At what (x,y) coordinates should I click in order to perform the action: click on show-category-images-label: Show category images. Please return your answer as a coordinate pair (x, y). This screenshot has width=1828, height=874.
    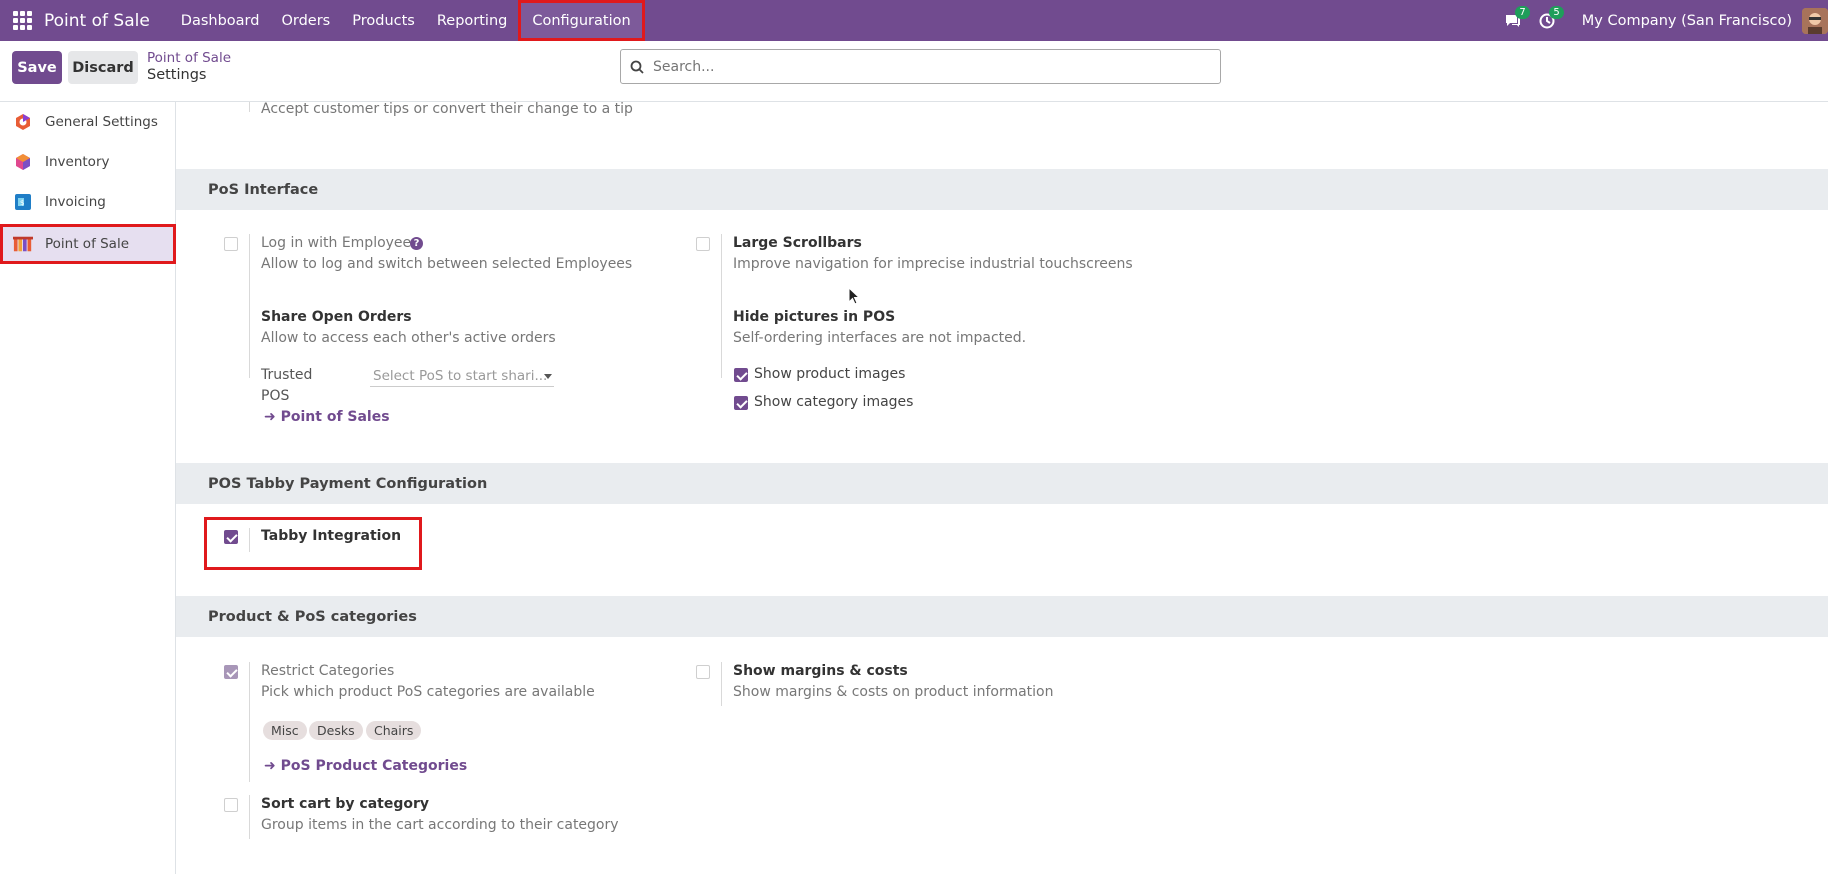
    Looking at the image, I should click on (833, 402).